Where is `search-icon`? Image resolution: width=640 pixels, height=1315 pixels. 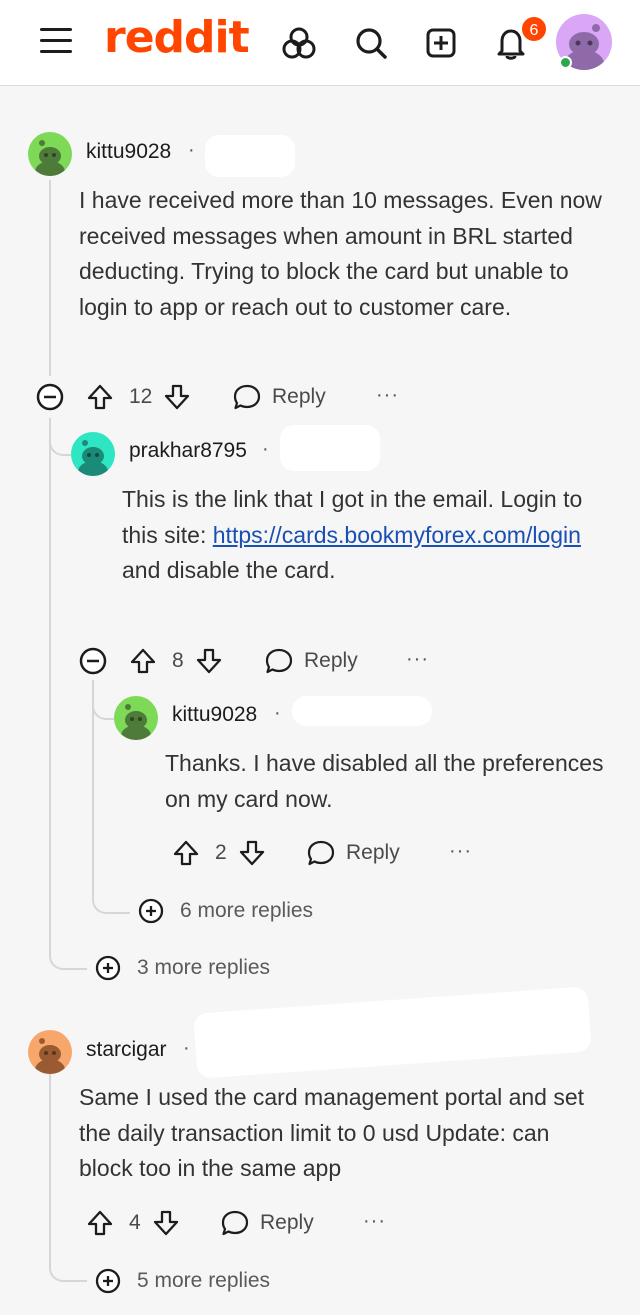 search-icon is located at coordinates (371, 43).